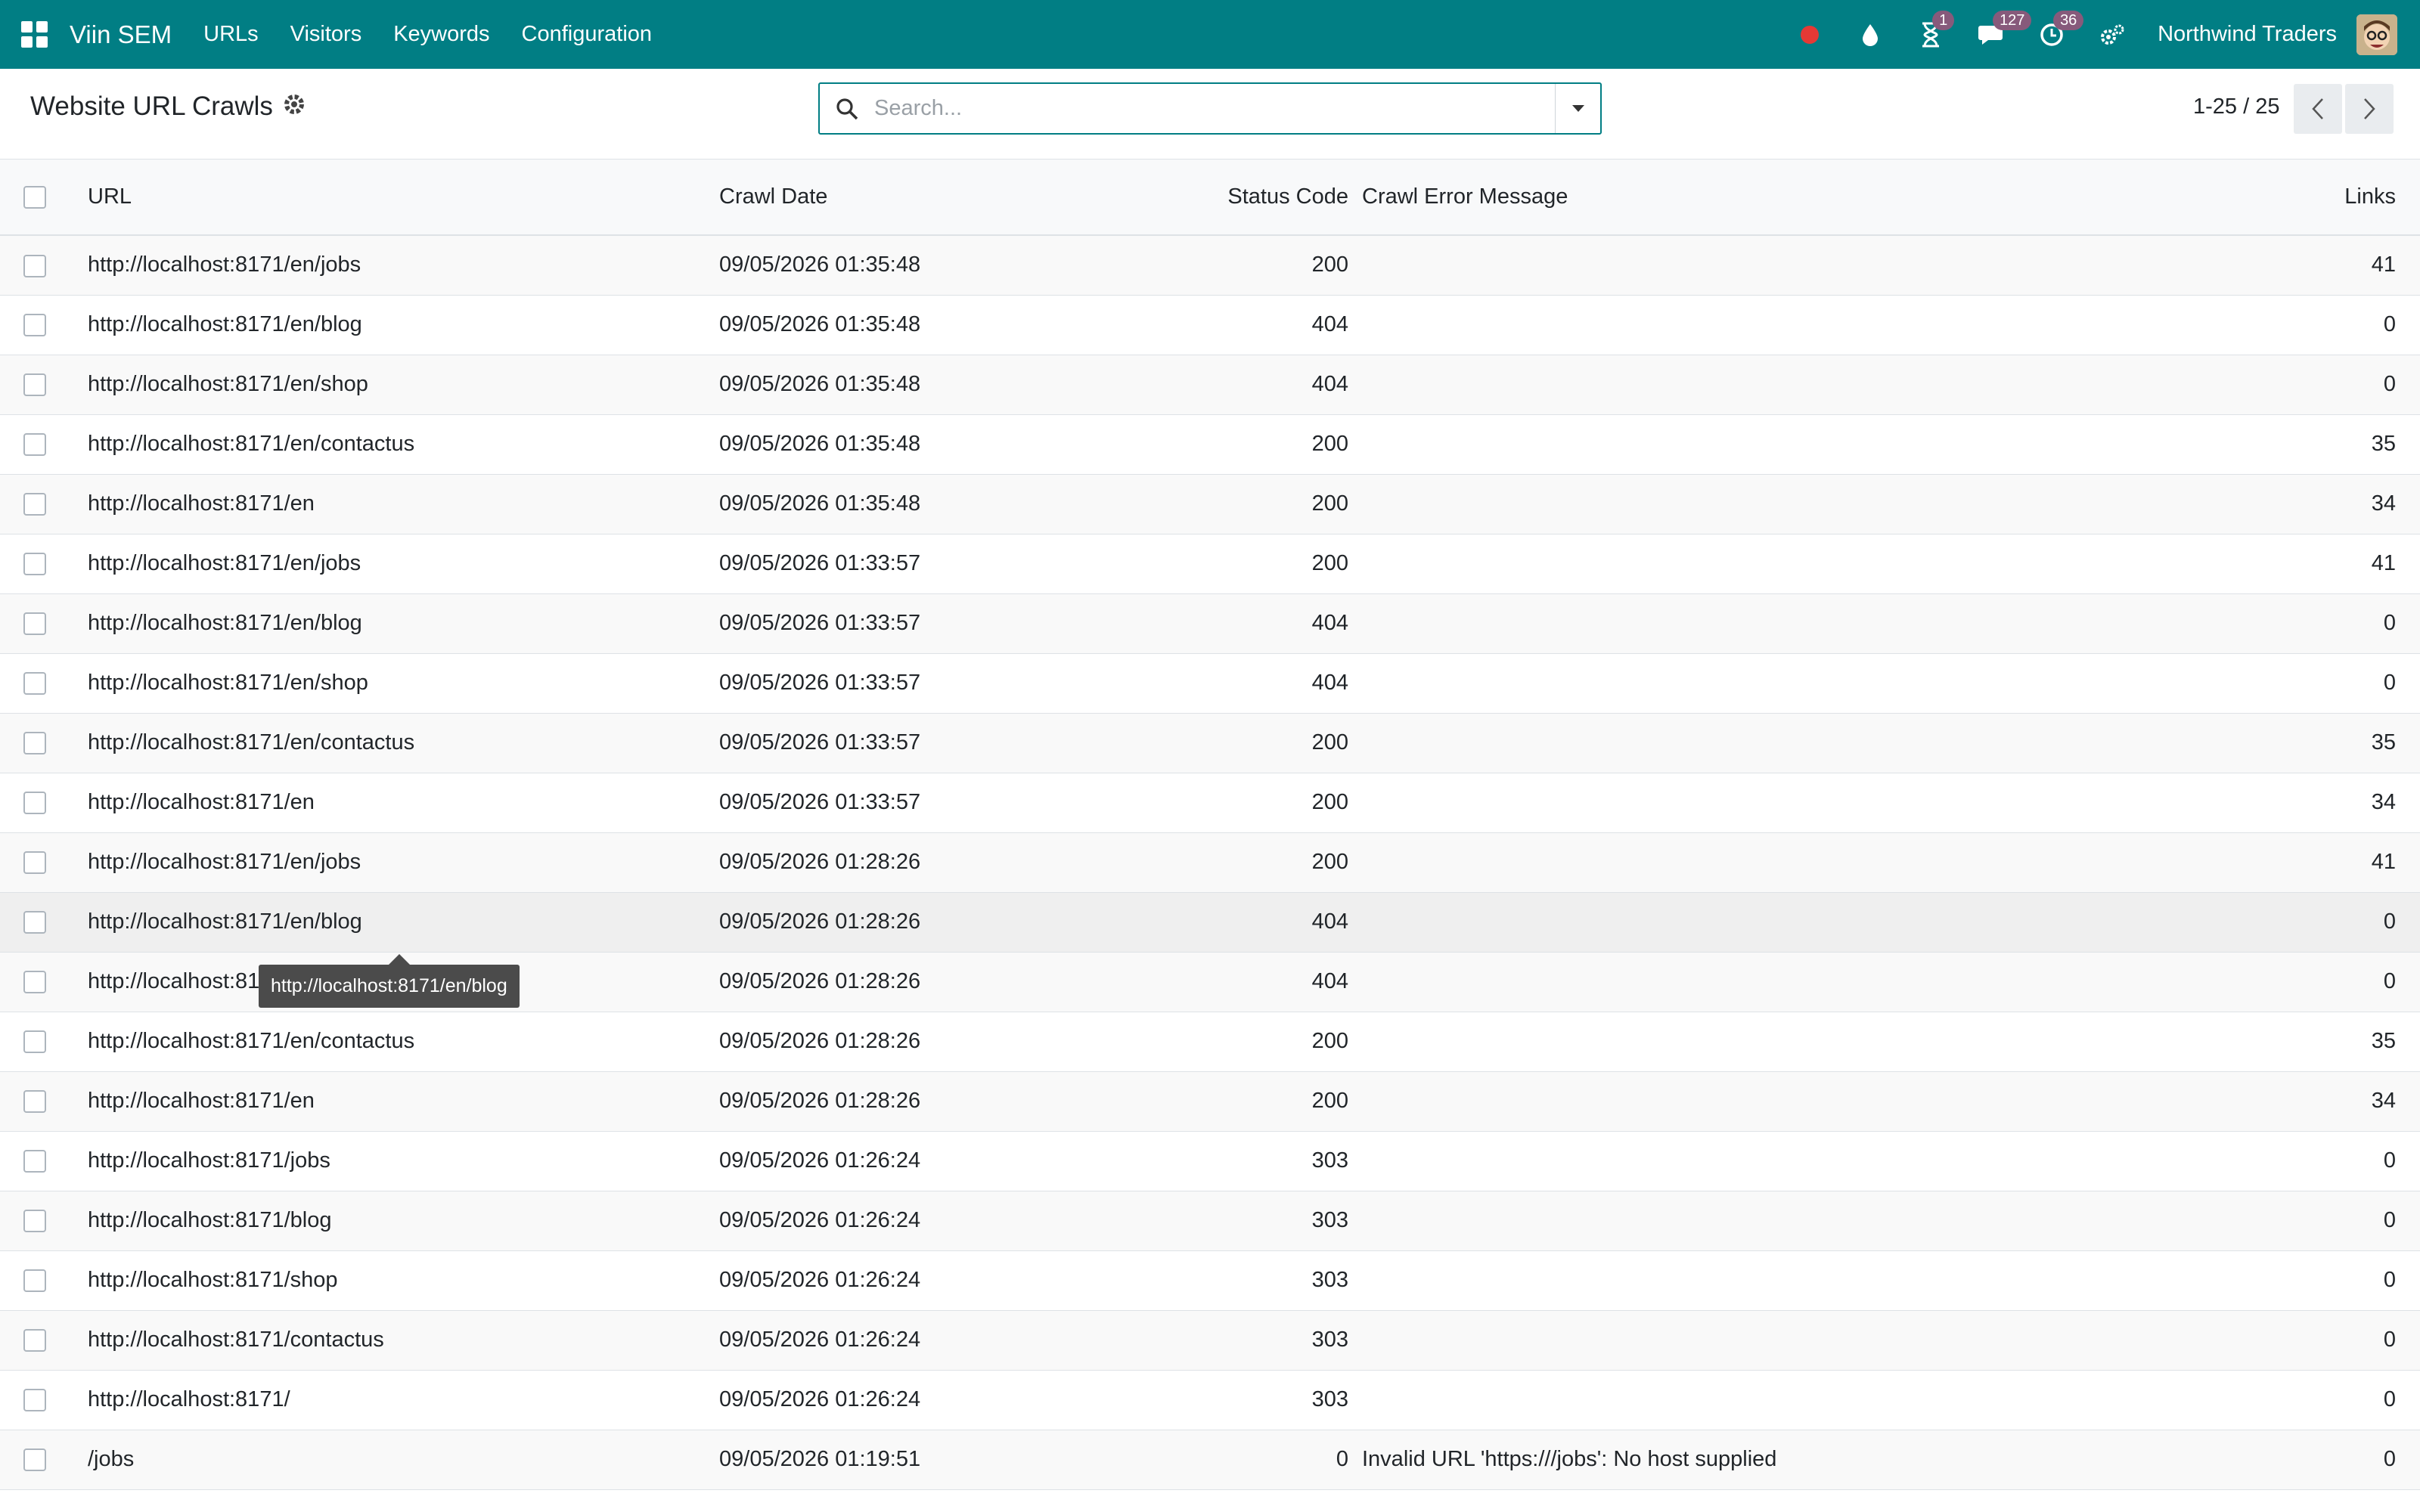  Describe the element at coordinates (2247, 34) in the screenshot. I see `company-switcher: Northwind Traders` at that location.